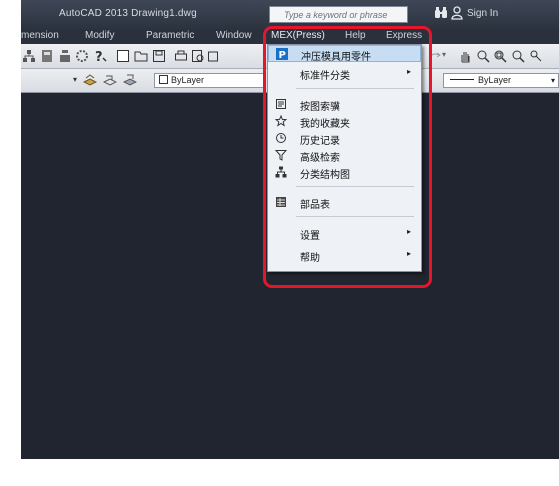 This screenshot has width=559, height=486. What do you see at coordinates (281, 172) in the screenshot?
I see `tree-icon` at bounding box center [281, 172].